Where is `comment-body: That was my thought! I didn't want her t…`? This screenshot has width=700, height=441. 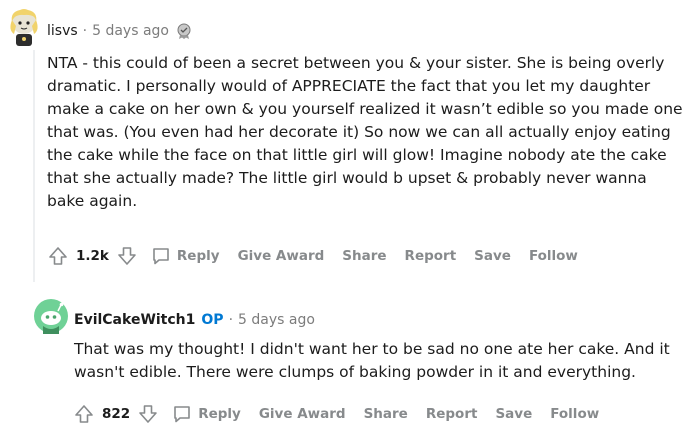
comment-body: That was my thought! I didn't want her t… is located at coordinates (372, 360).